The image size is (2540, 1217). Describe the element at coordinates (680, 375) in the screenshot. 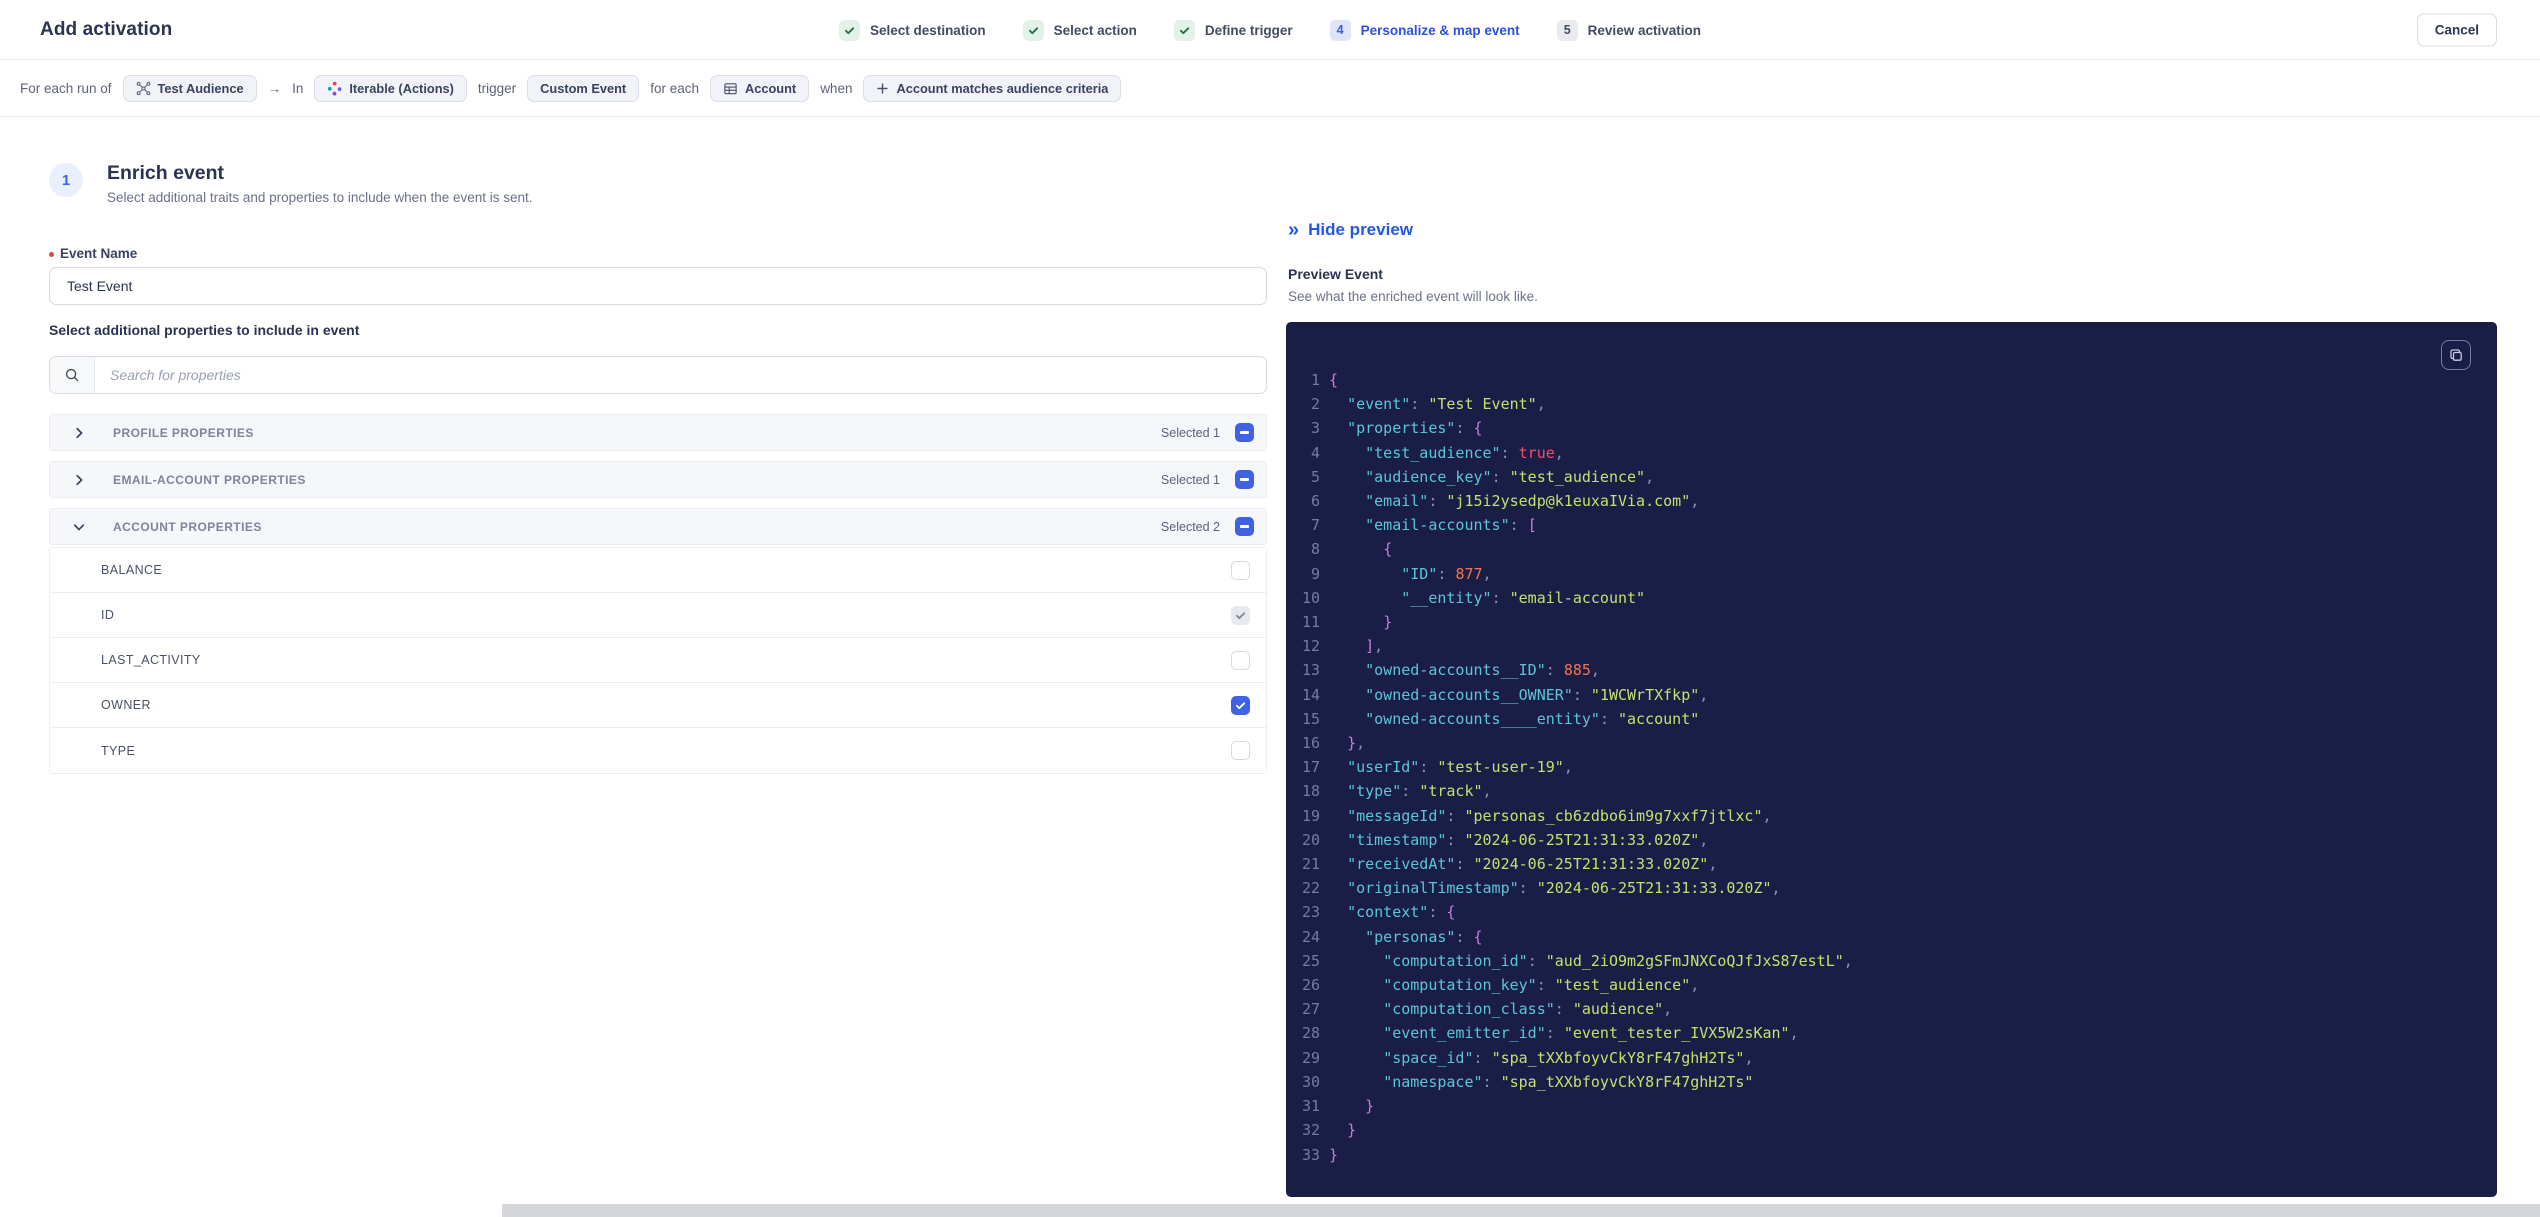

I see `search-input` at that location.